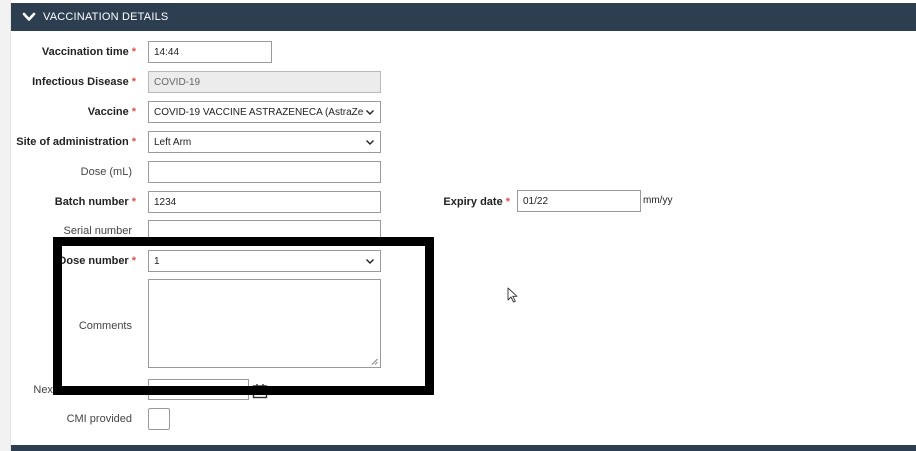 This screenshot has width=916, height=451. What do you see at coordinates (463, 448) in the screenshot?
I see `next-section-header` at bounding box center [463, 448].